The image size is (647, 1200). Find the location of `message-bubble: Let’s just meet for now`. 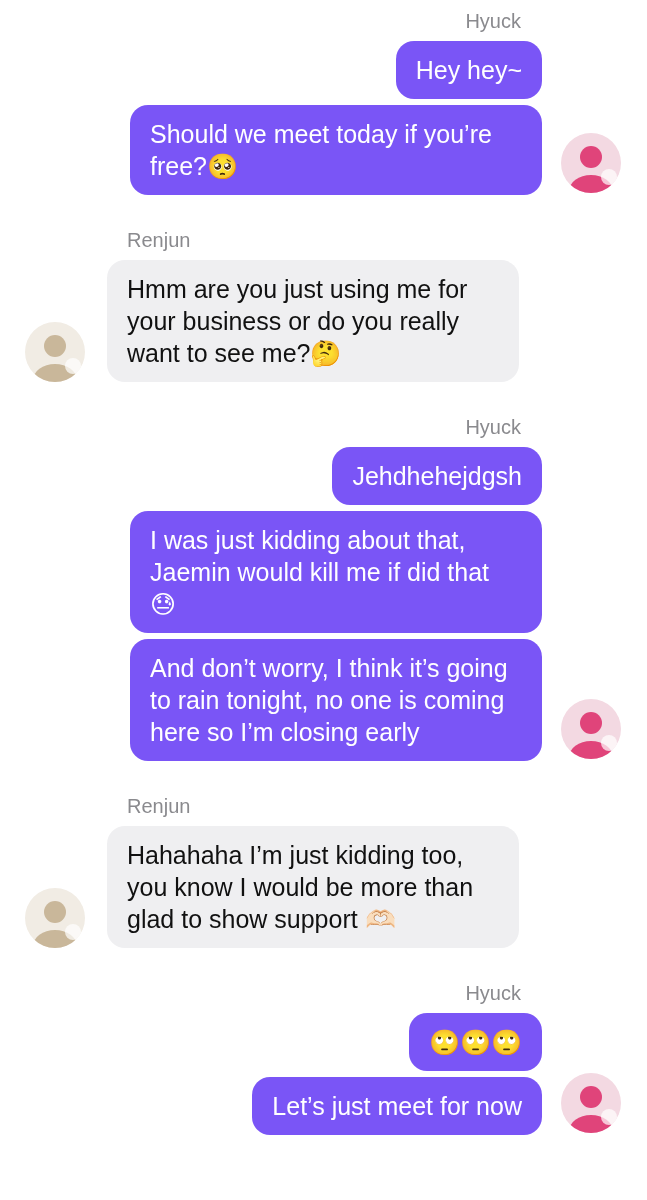

message-bubble: Let’s just meet for now is located at coordinates (397, 1106).